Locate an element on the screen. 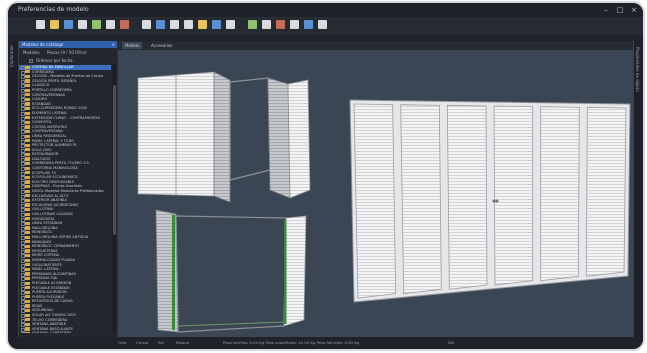 This screenshot has height=353, width=647. title-bar: Preferencias de modelo – □ × is located at coordinates (325, 10).